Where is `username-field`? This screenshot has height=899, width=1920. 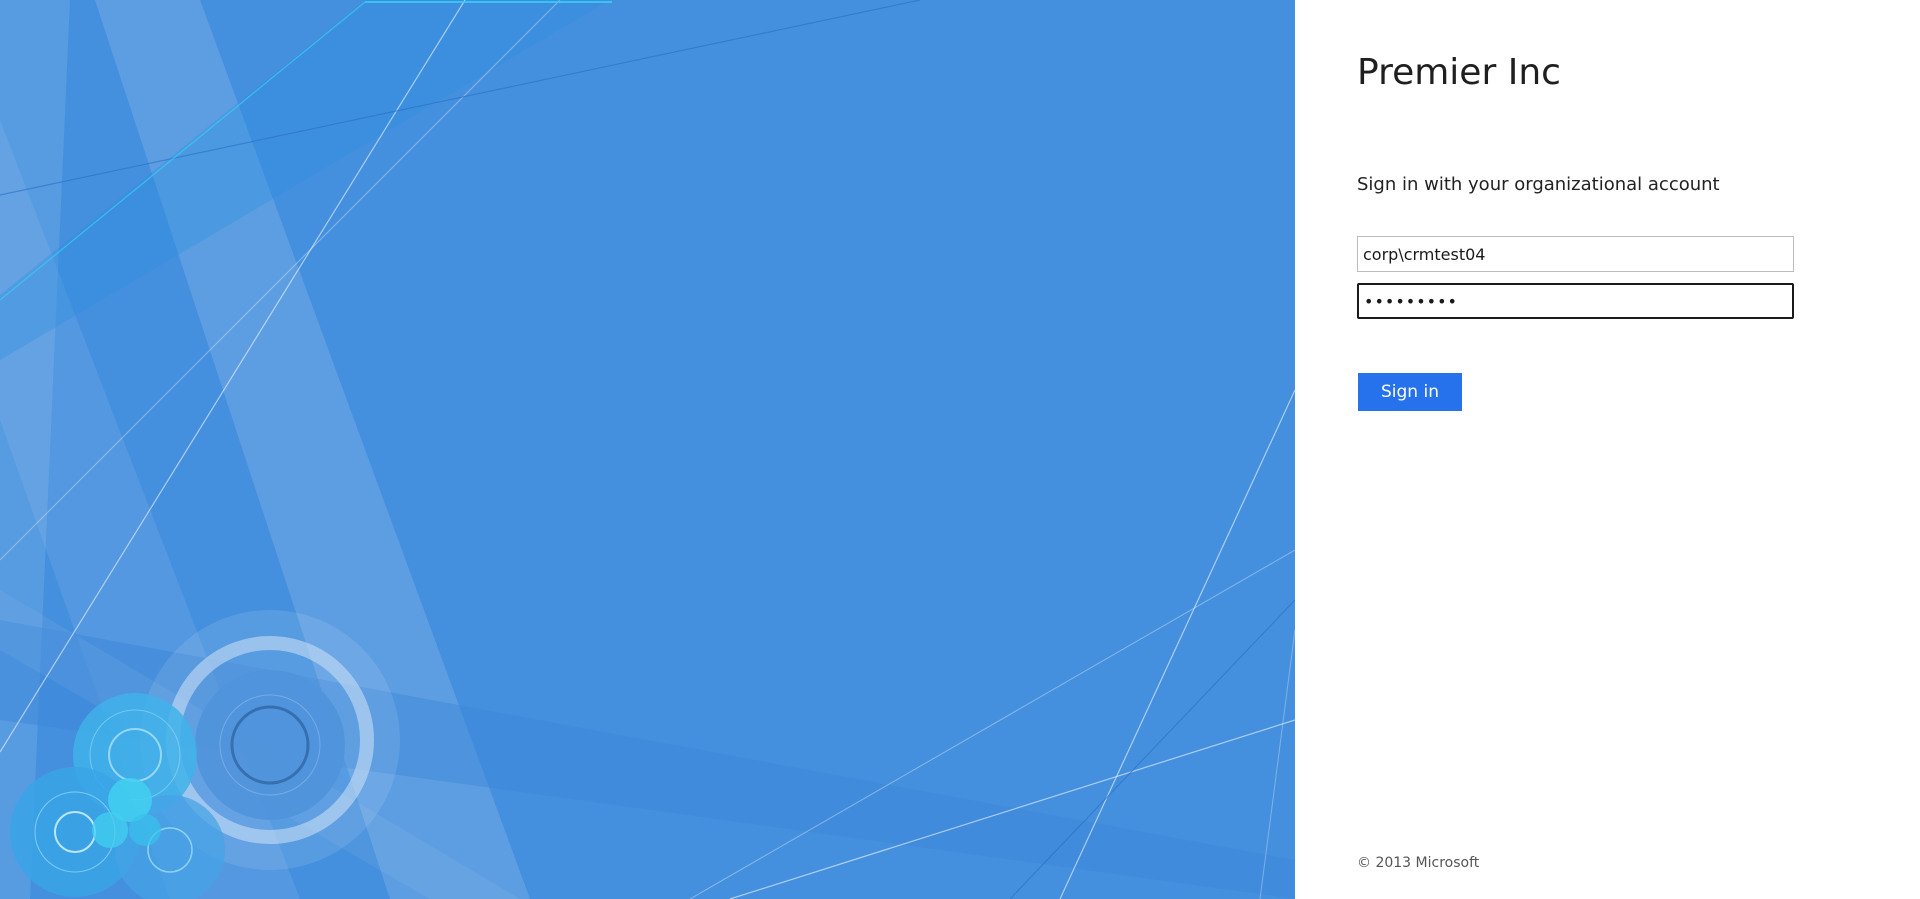 username-field is located at coordinates (1575, 254).